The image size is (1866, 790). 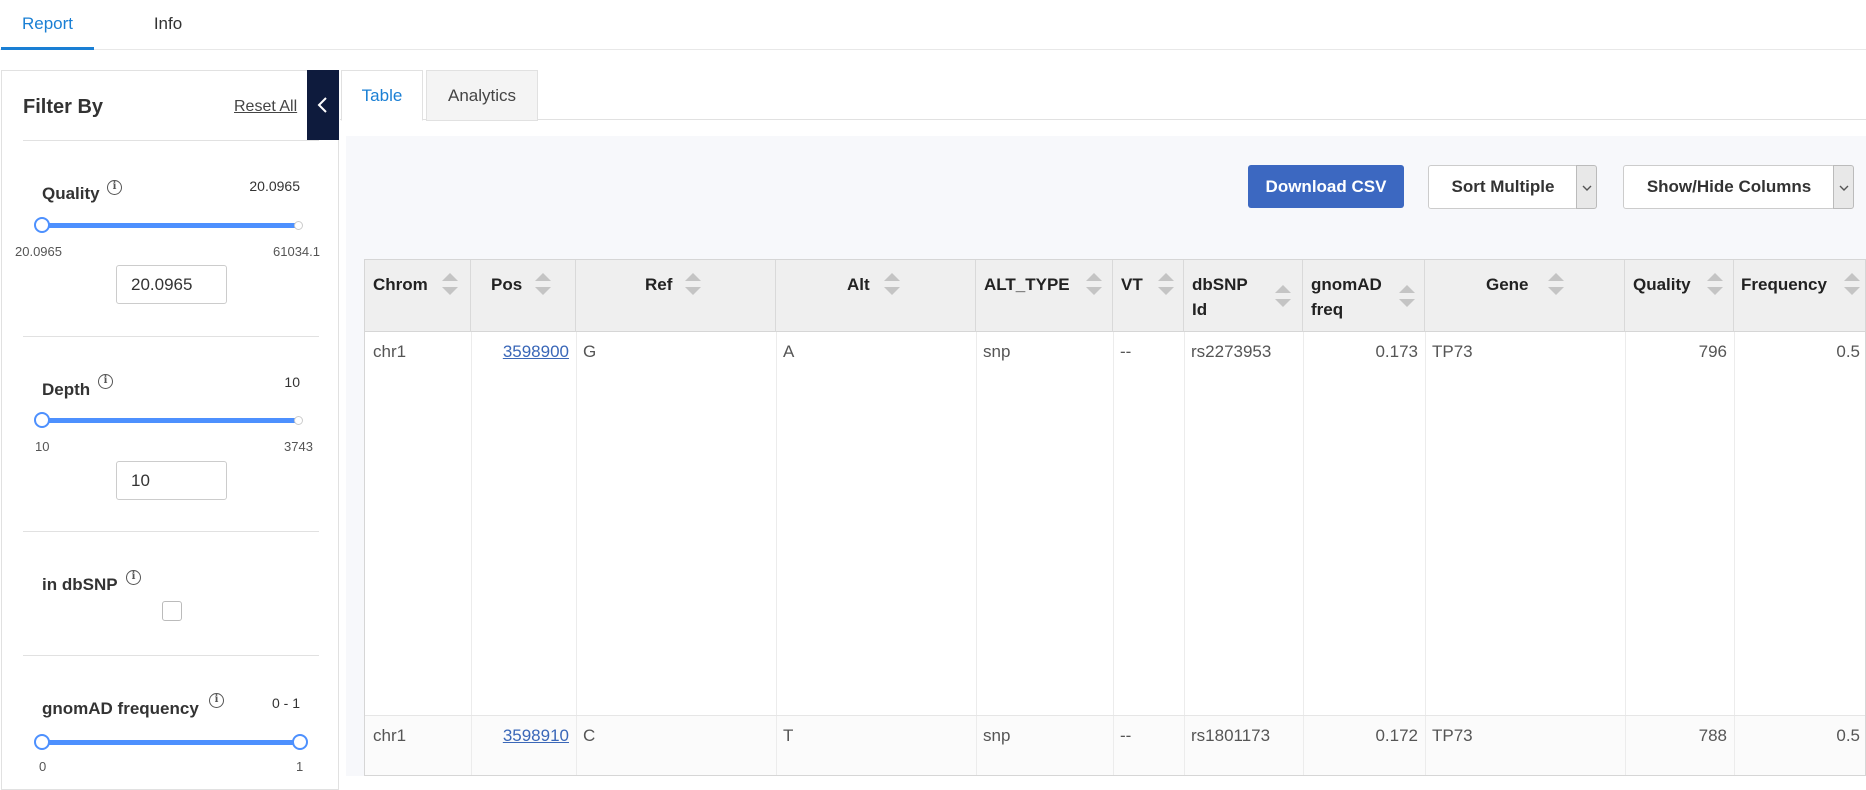 I want to click on cell-dbsnp-id: rs2273953, so click(x=1231, y=351).